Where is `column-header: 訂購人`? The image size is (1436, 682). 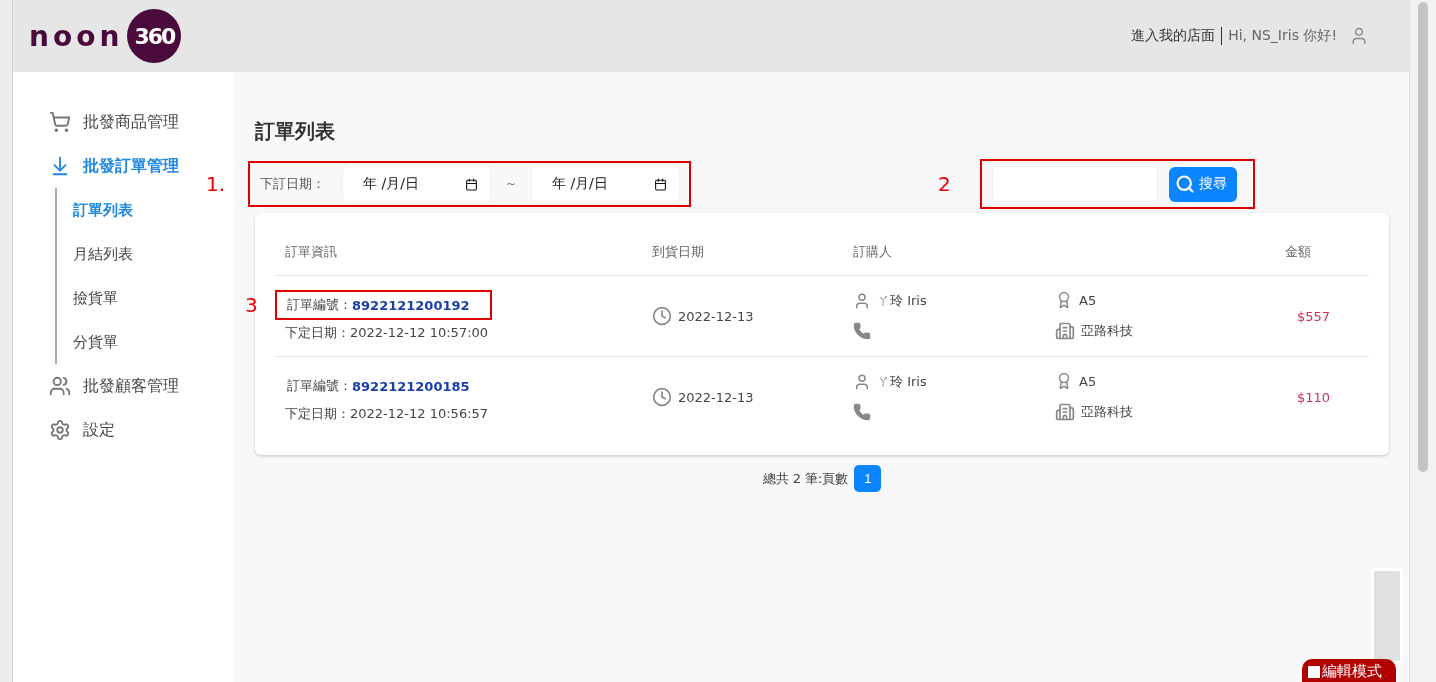 column-header: 訂購人 is located at coordinates (873, 252).